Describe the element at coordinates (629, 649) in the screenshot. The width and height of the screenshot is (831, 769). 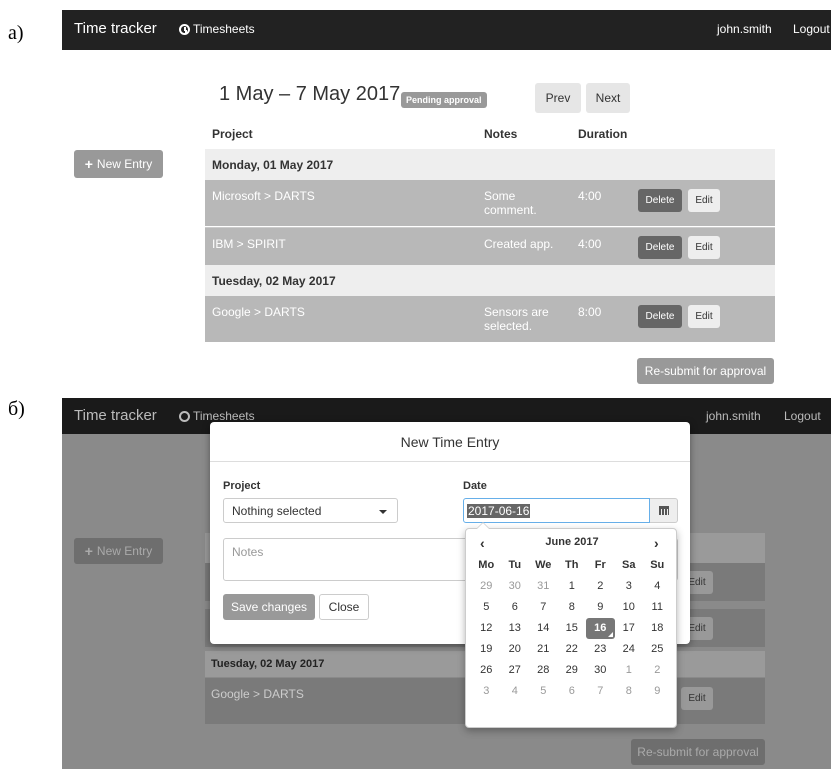
I see `day-cell: 24` at that location.